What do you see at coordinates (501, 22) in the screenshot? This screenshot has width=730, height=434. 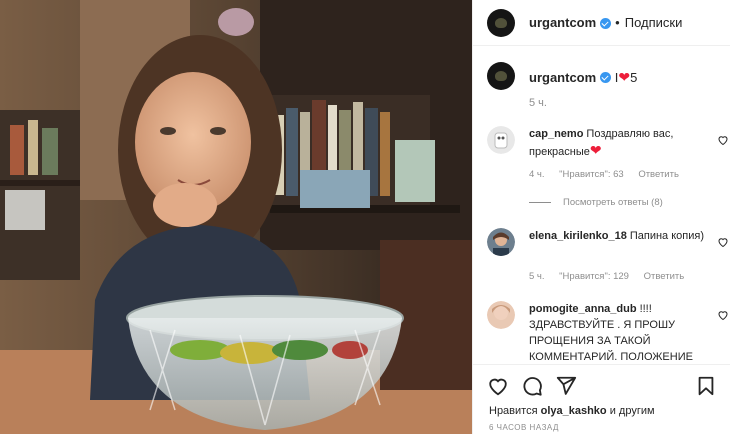 I see `author-avatar` at bounding box center [501, 22].